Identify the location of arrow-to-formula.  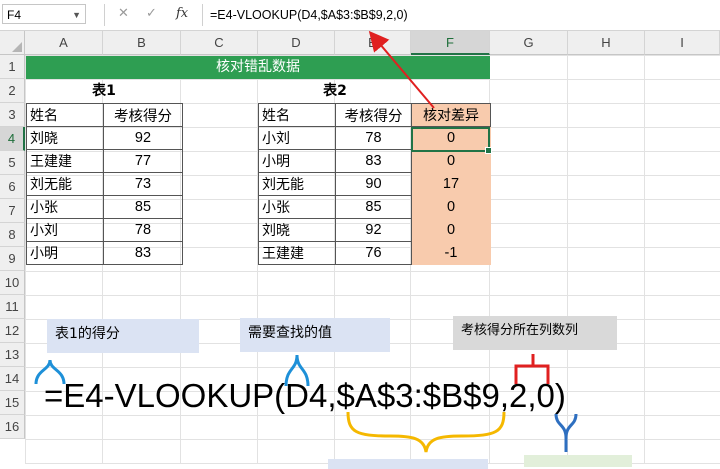
(401, 69).